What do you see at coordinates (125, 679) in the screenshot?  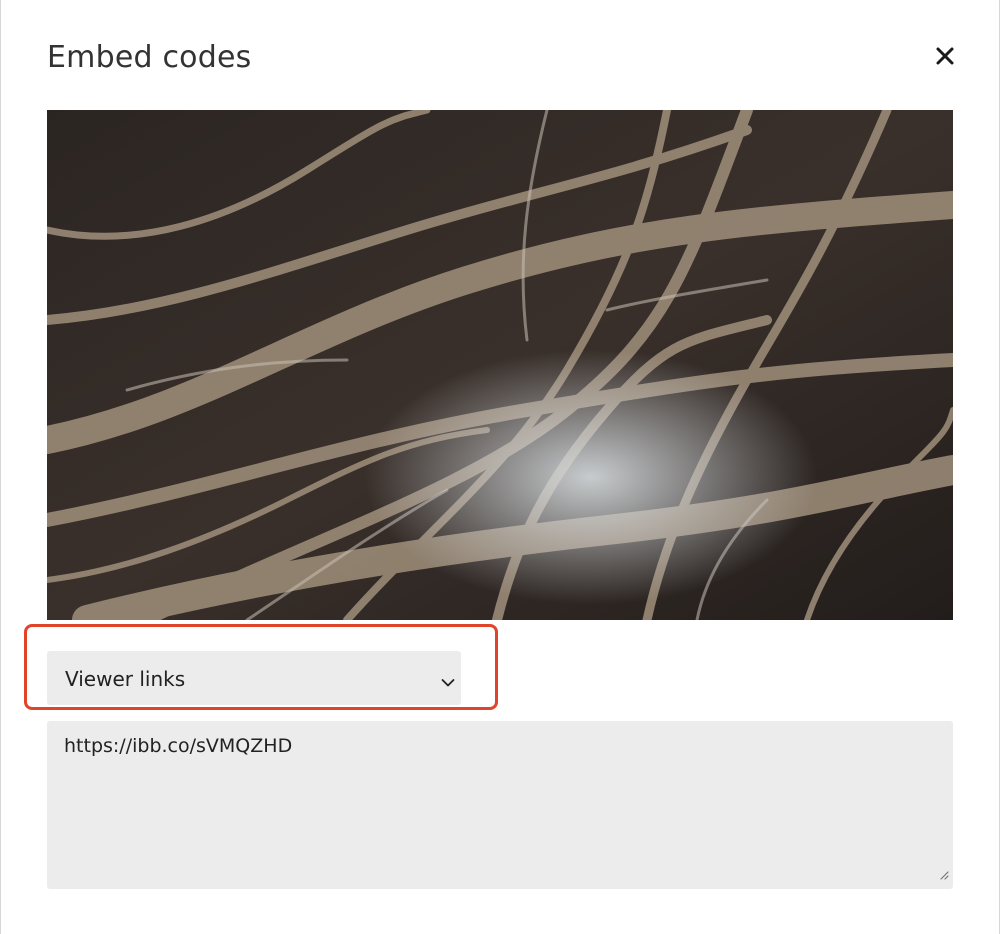 I see `embed-format-selected: Viewer links` at bounding box center [125, 679].